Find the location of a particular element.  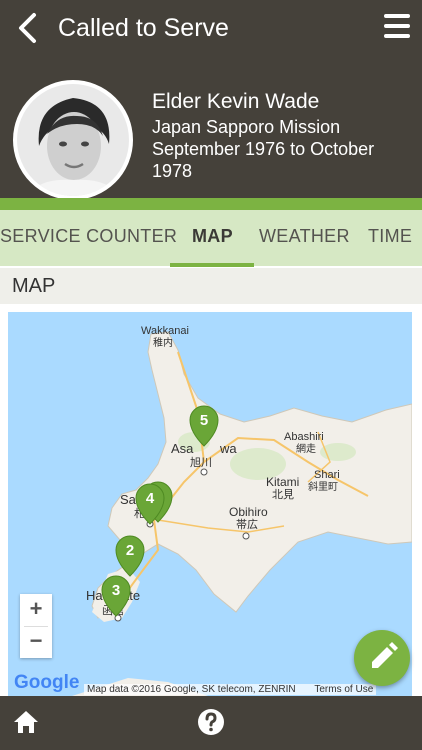

section-title: MAP is located at coordinates (34, 286).